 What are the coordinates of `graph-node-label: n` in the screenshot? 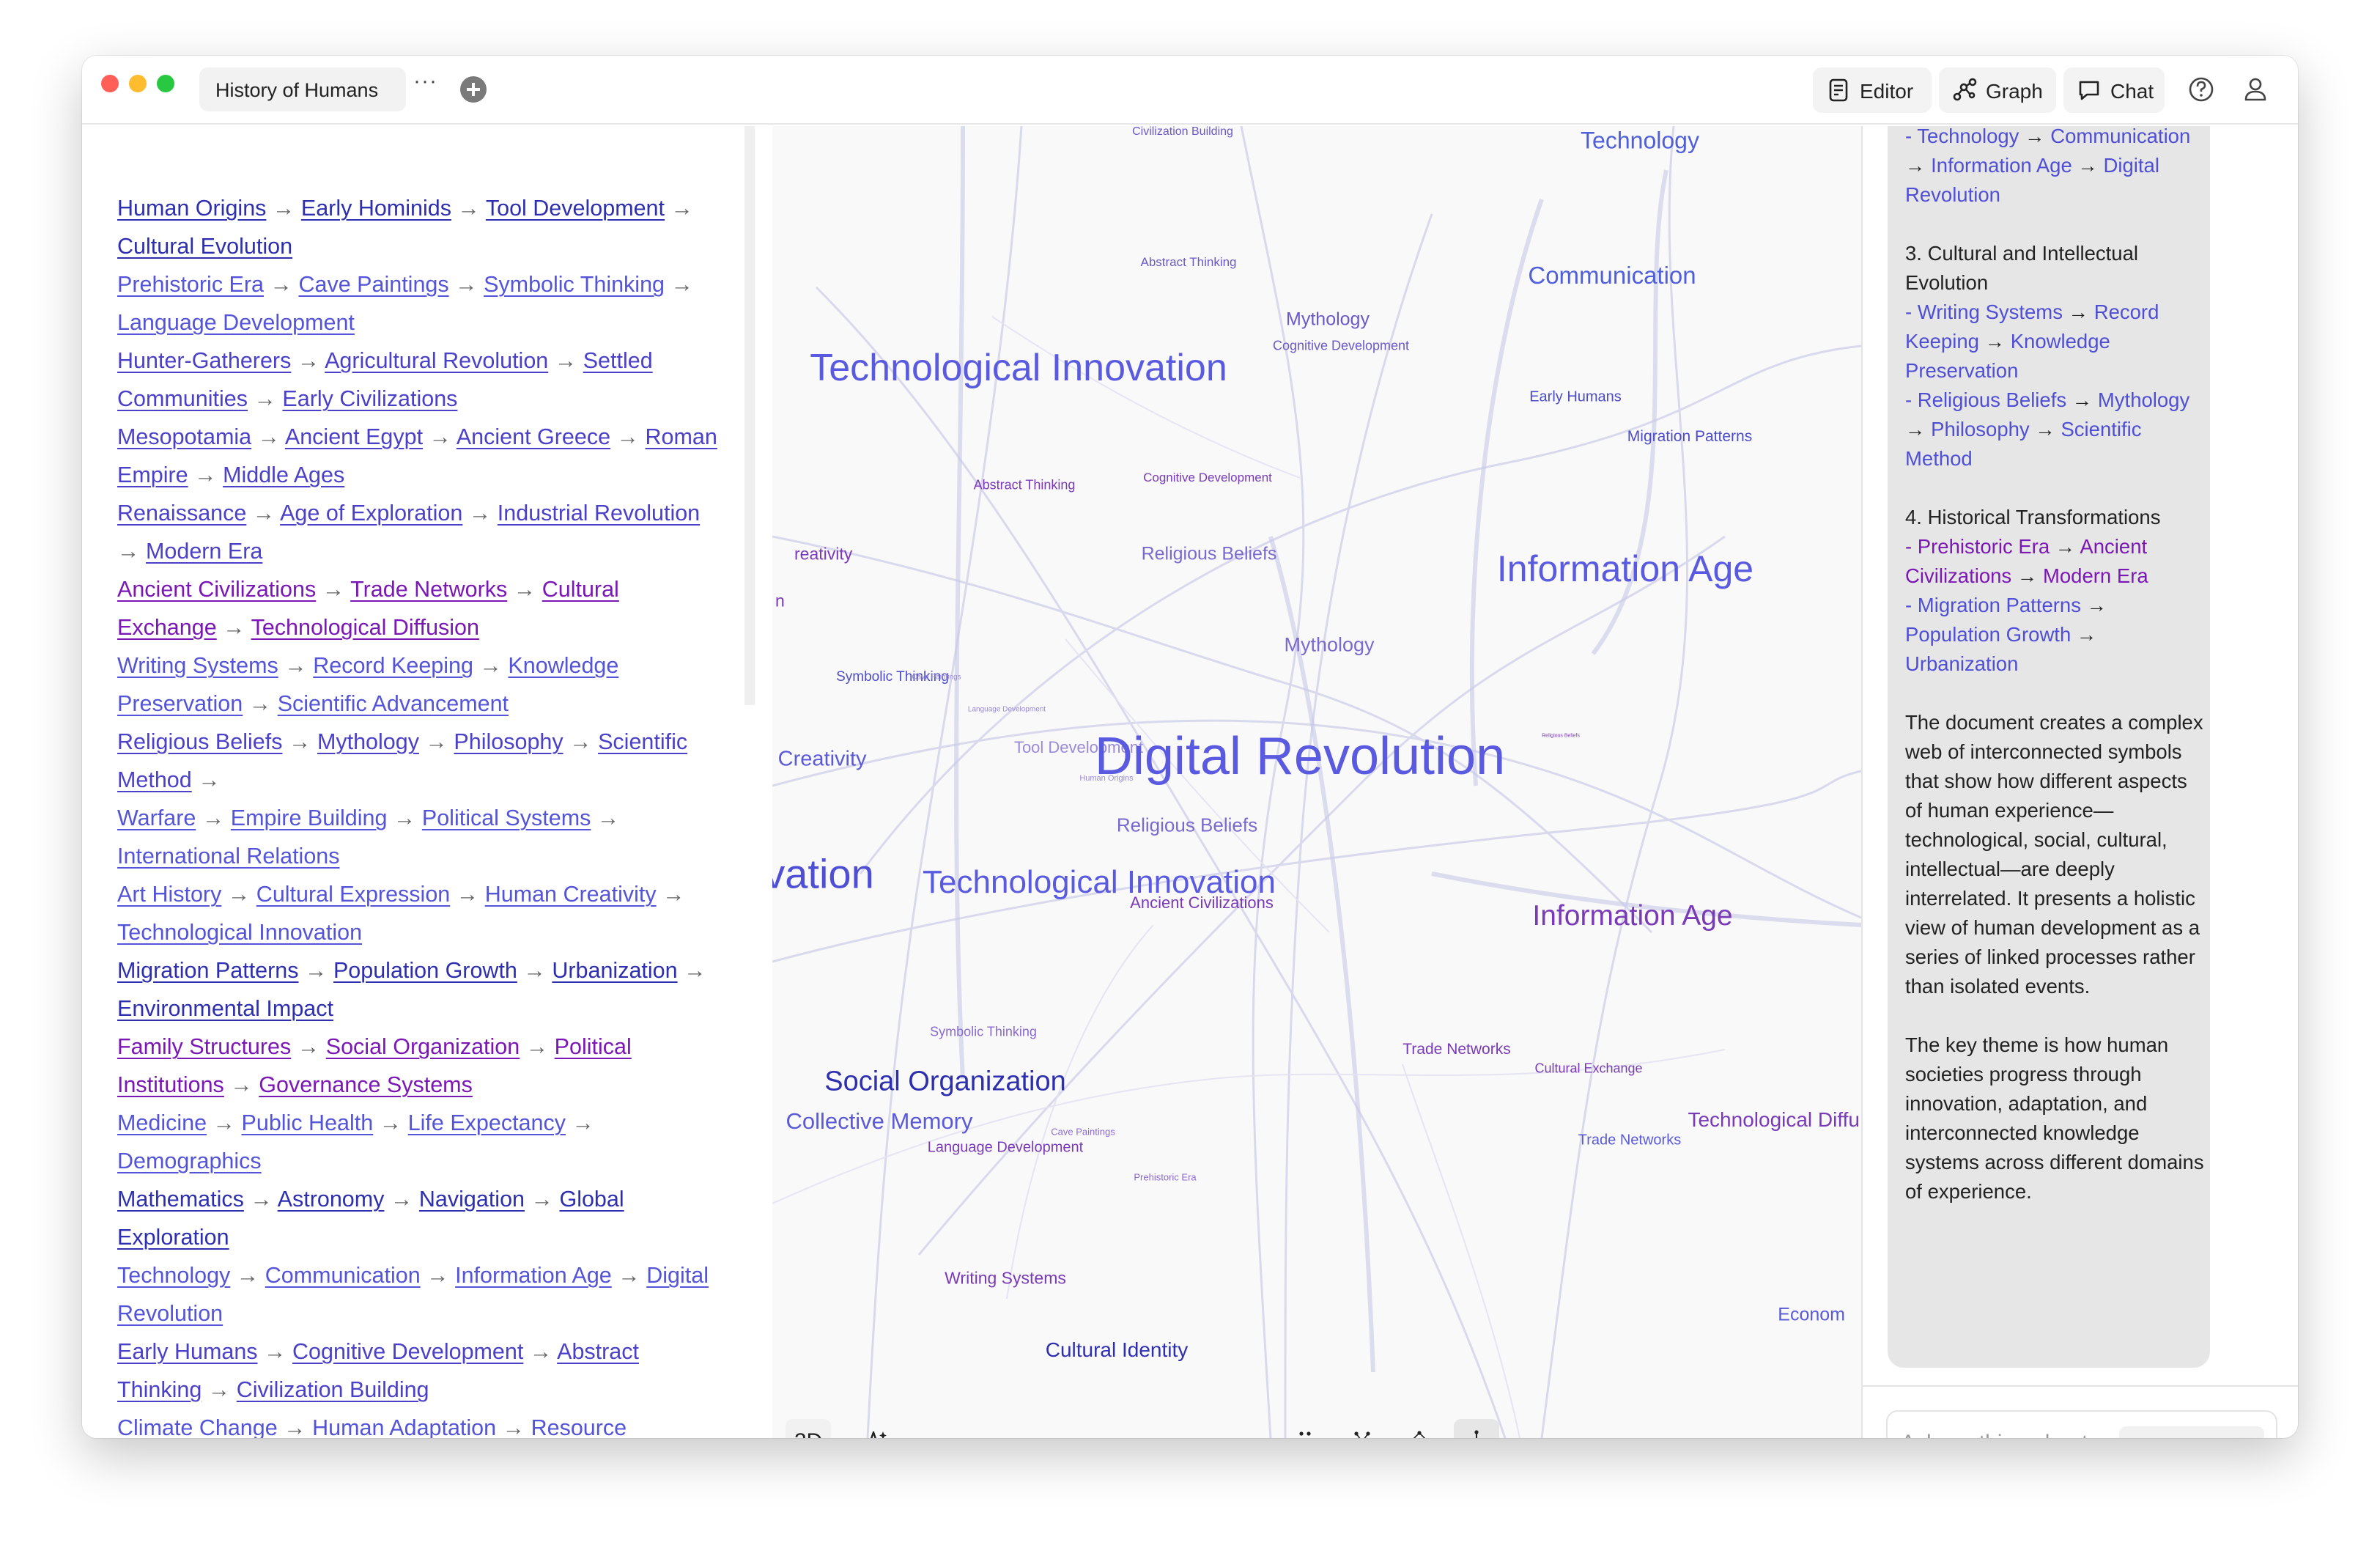 It's located at (780, 601).